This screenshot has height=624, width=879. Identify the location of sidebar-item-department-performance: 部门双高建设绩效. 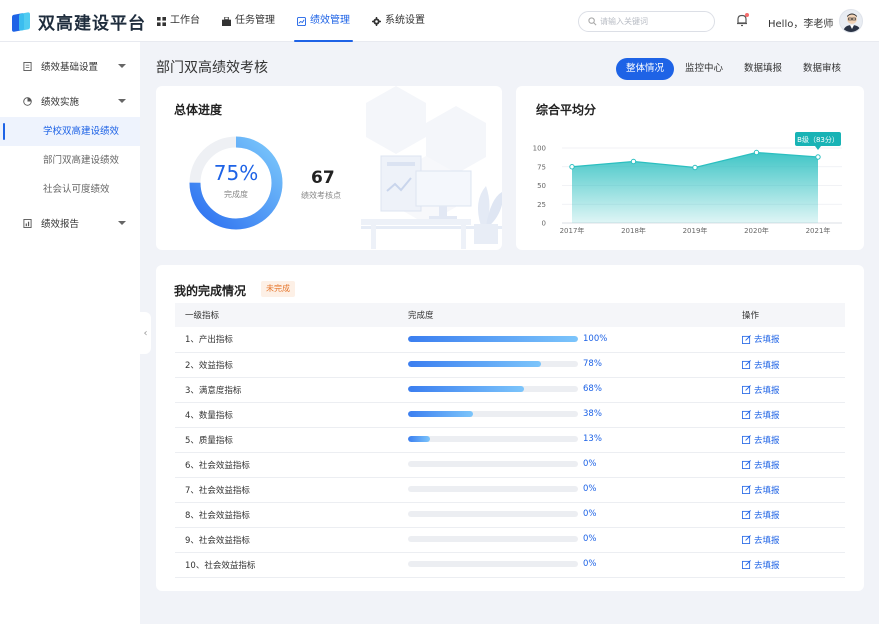
(70, 160).